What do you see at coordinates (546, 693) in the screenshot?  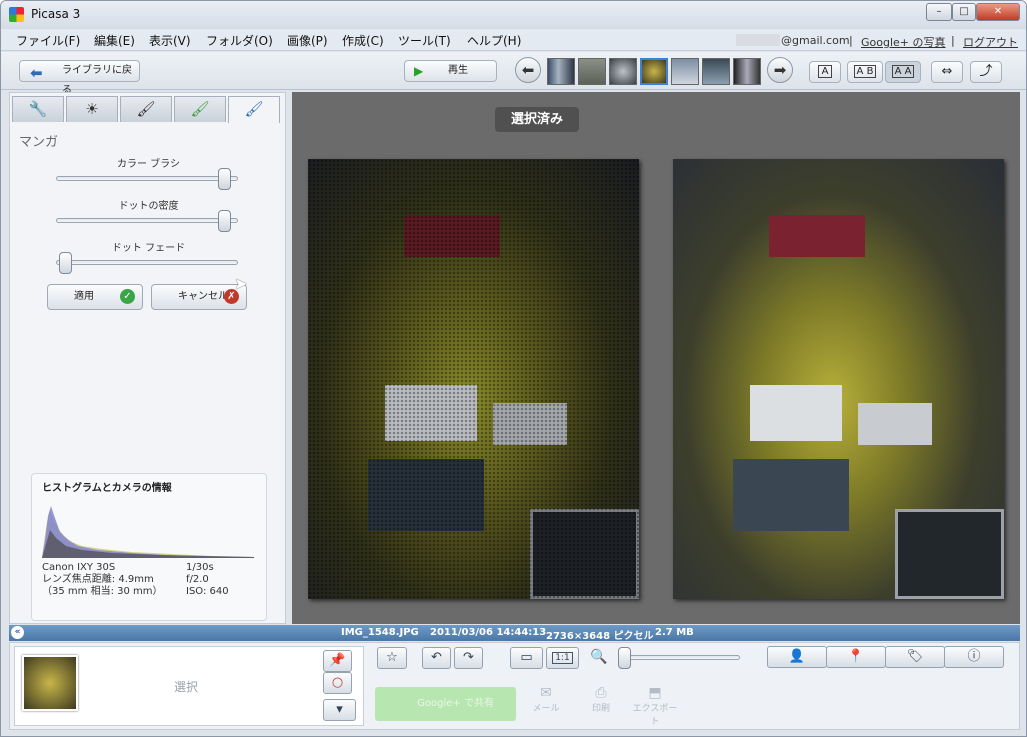 I see `mail-icon: ✉` at bounding box center [546, 693].